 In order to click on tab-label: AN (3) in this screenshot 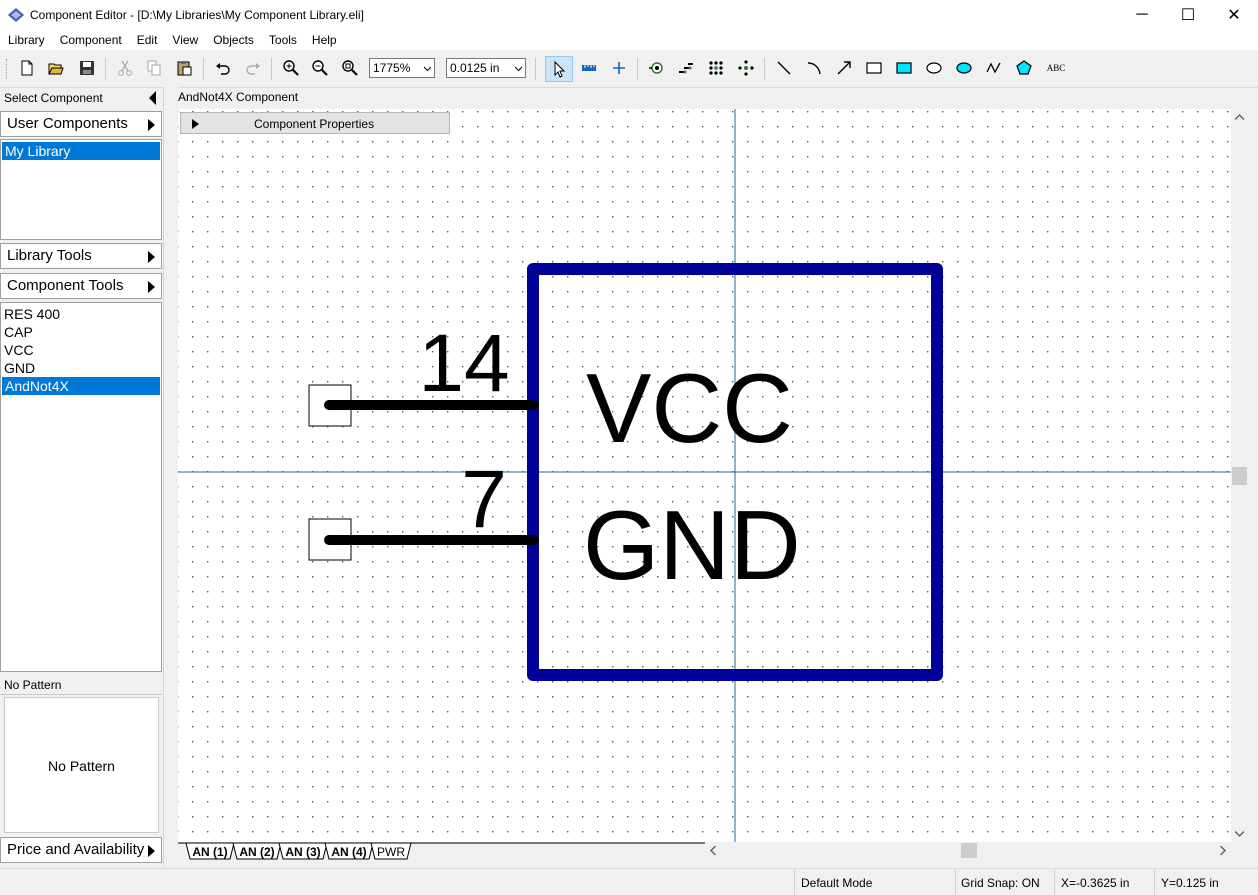, I will do `click(302, 852)`.